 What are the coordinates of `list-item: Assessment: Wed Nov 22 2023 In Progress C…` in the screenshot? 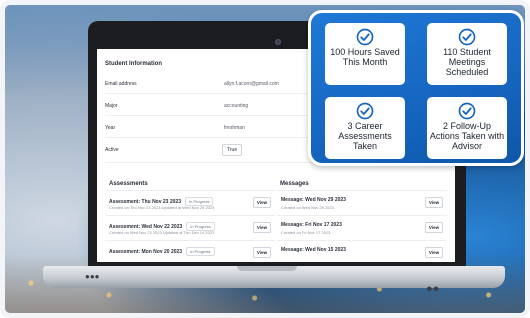 It's located at (190, 227).